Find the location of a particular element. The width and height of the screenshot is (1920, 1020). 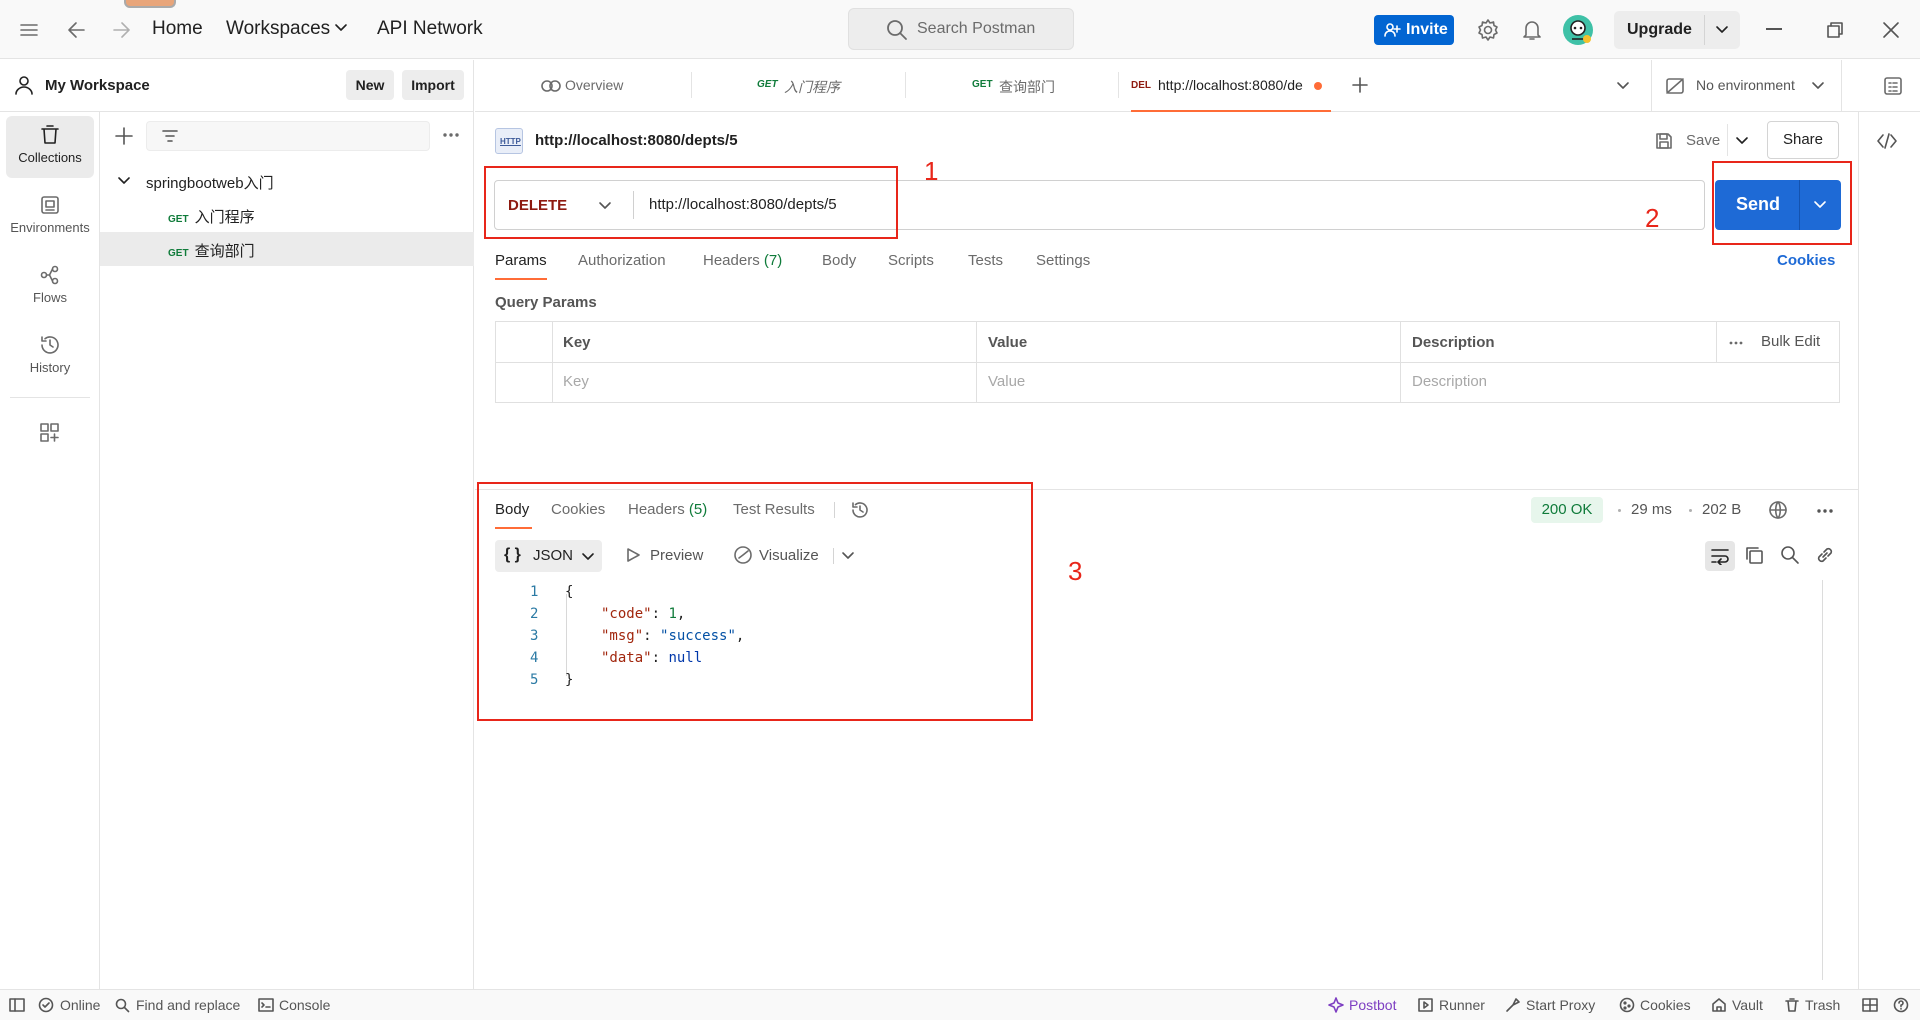

bell-icon is located at coordinates (1532, 30).